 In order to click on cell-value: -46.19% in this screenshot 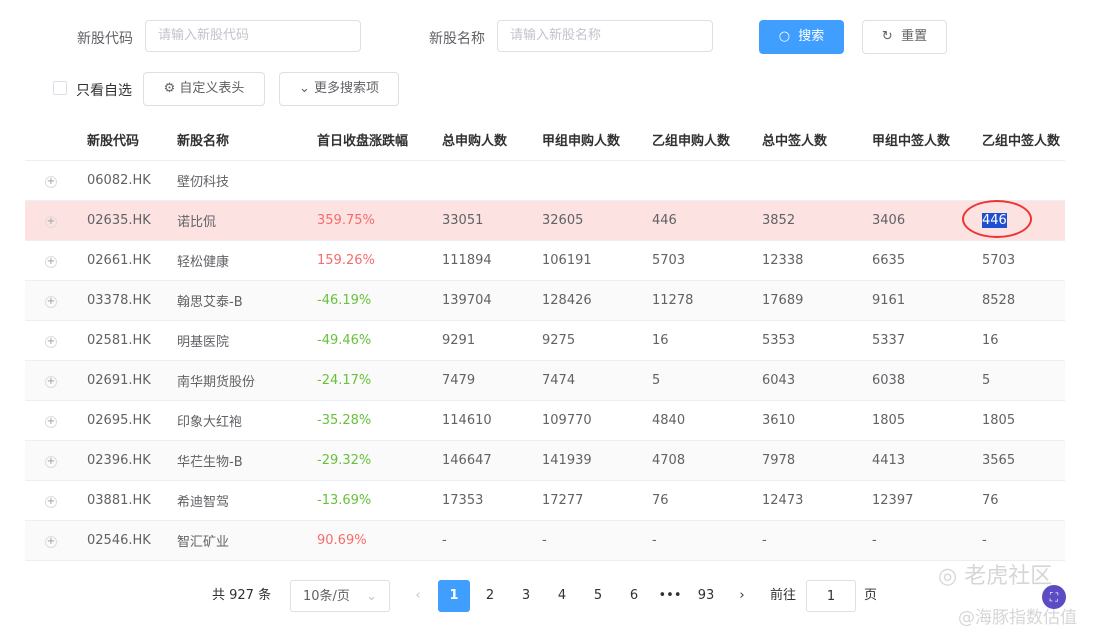, I will do `click(344, 300)`.